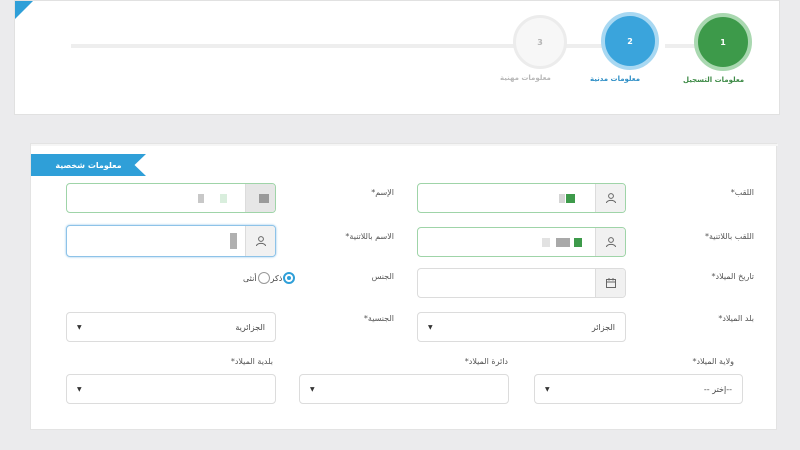 The image size is (800, 450). I want to click on step-number: 2, so click(630, 41).